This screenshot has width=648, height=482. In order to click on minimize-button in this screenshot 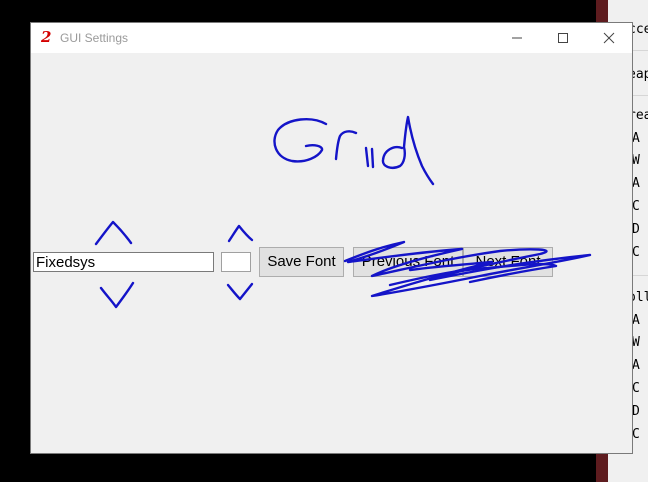, I will do `click(517, 38)`.